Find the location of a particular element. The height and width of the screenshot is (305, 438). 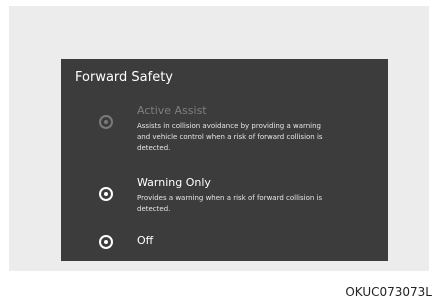

option-active-assist-label: Active Assist is located at coordinates (172, 110).